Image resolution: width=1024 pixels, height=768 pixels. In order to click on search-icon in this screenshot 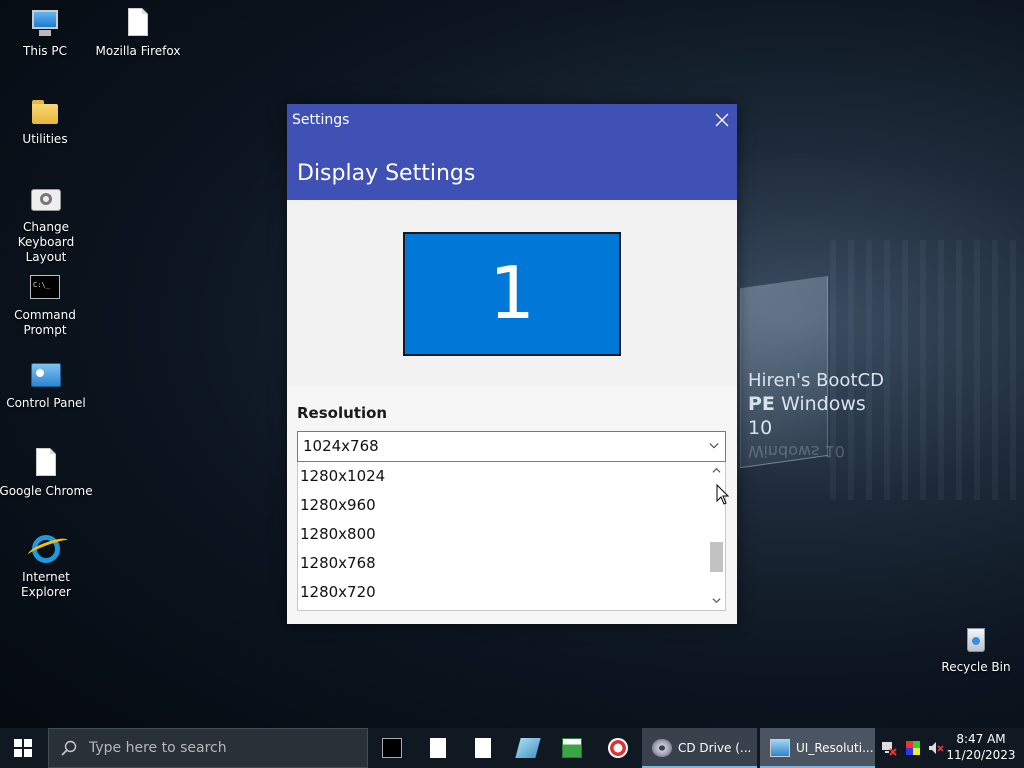, I will do `click(69, 748)`.